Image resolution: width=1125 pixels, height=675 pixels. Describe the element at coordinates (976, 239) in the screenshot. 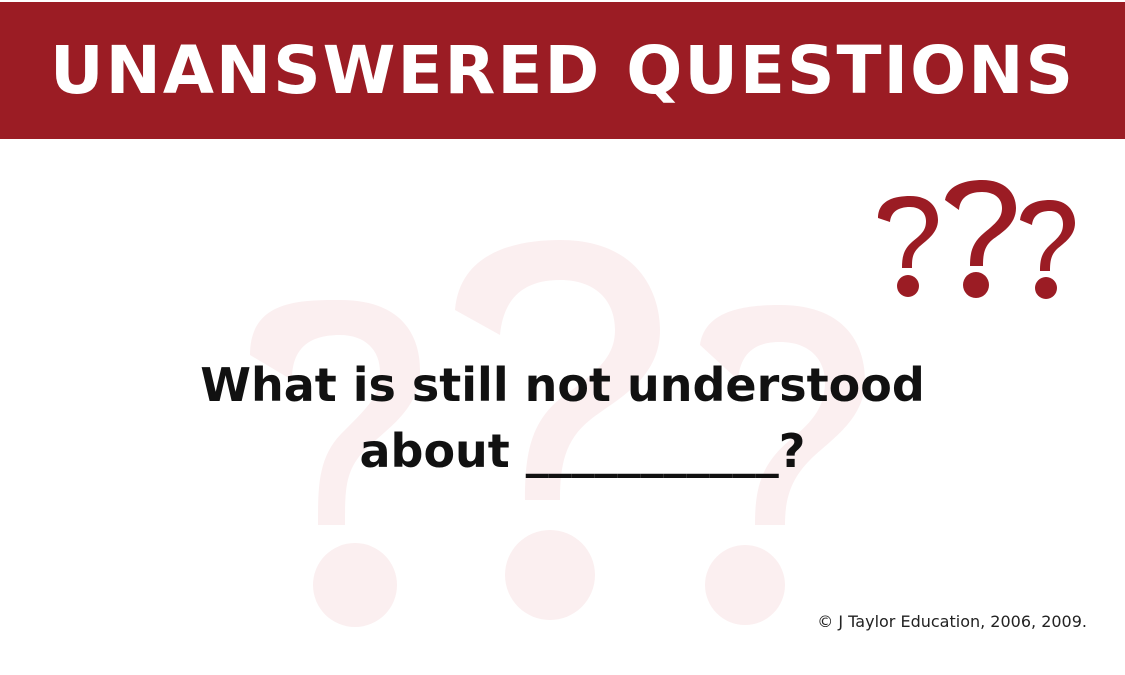

I see `triple-question-marks-icon` at that location.